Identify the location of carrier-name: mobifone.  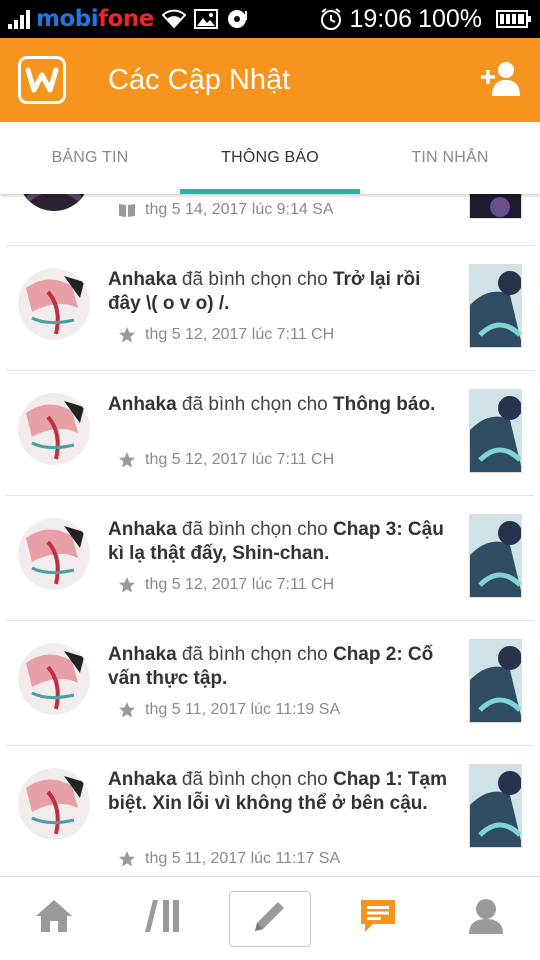
(95, 19).